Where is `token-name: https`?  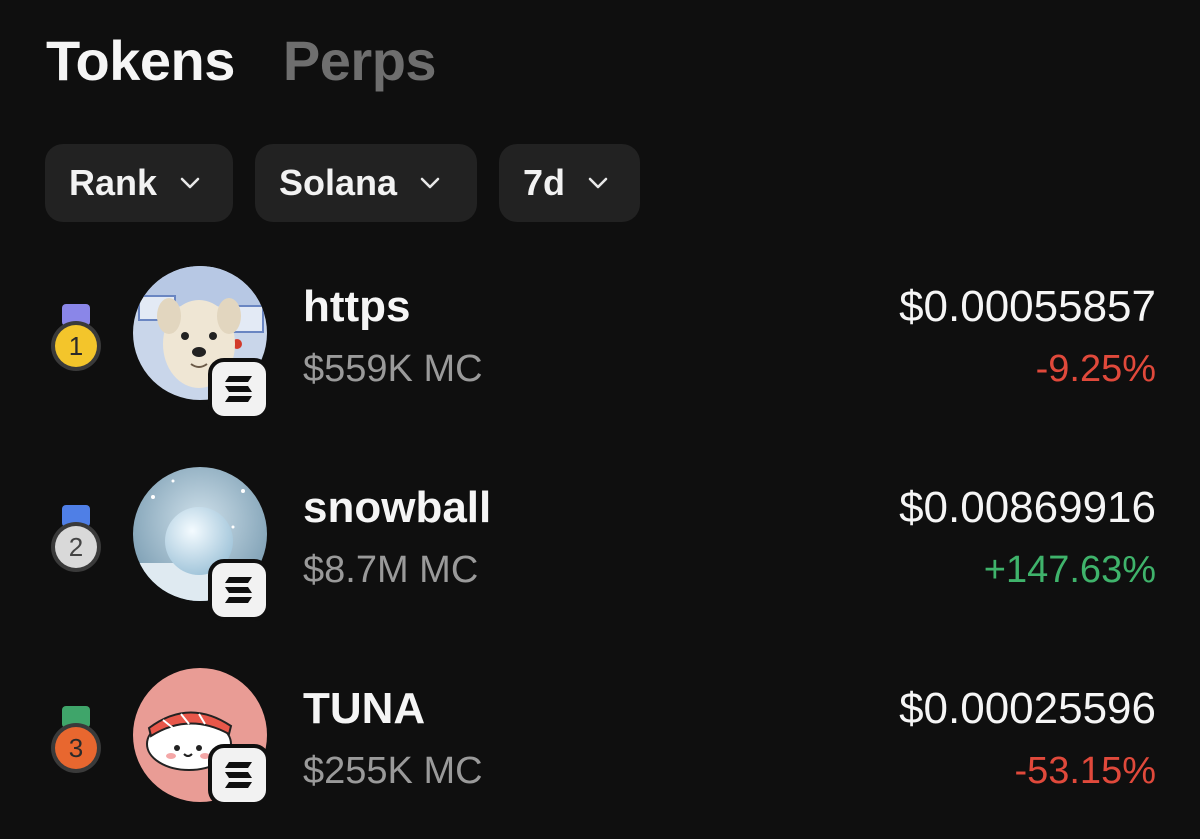 token-name: https is located at coordinates (357, 306).